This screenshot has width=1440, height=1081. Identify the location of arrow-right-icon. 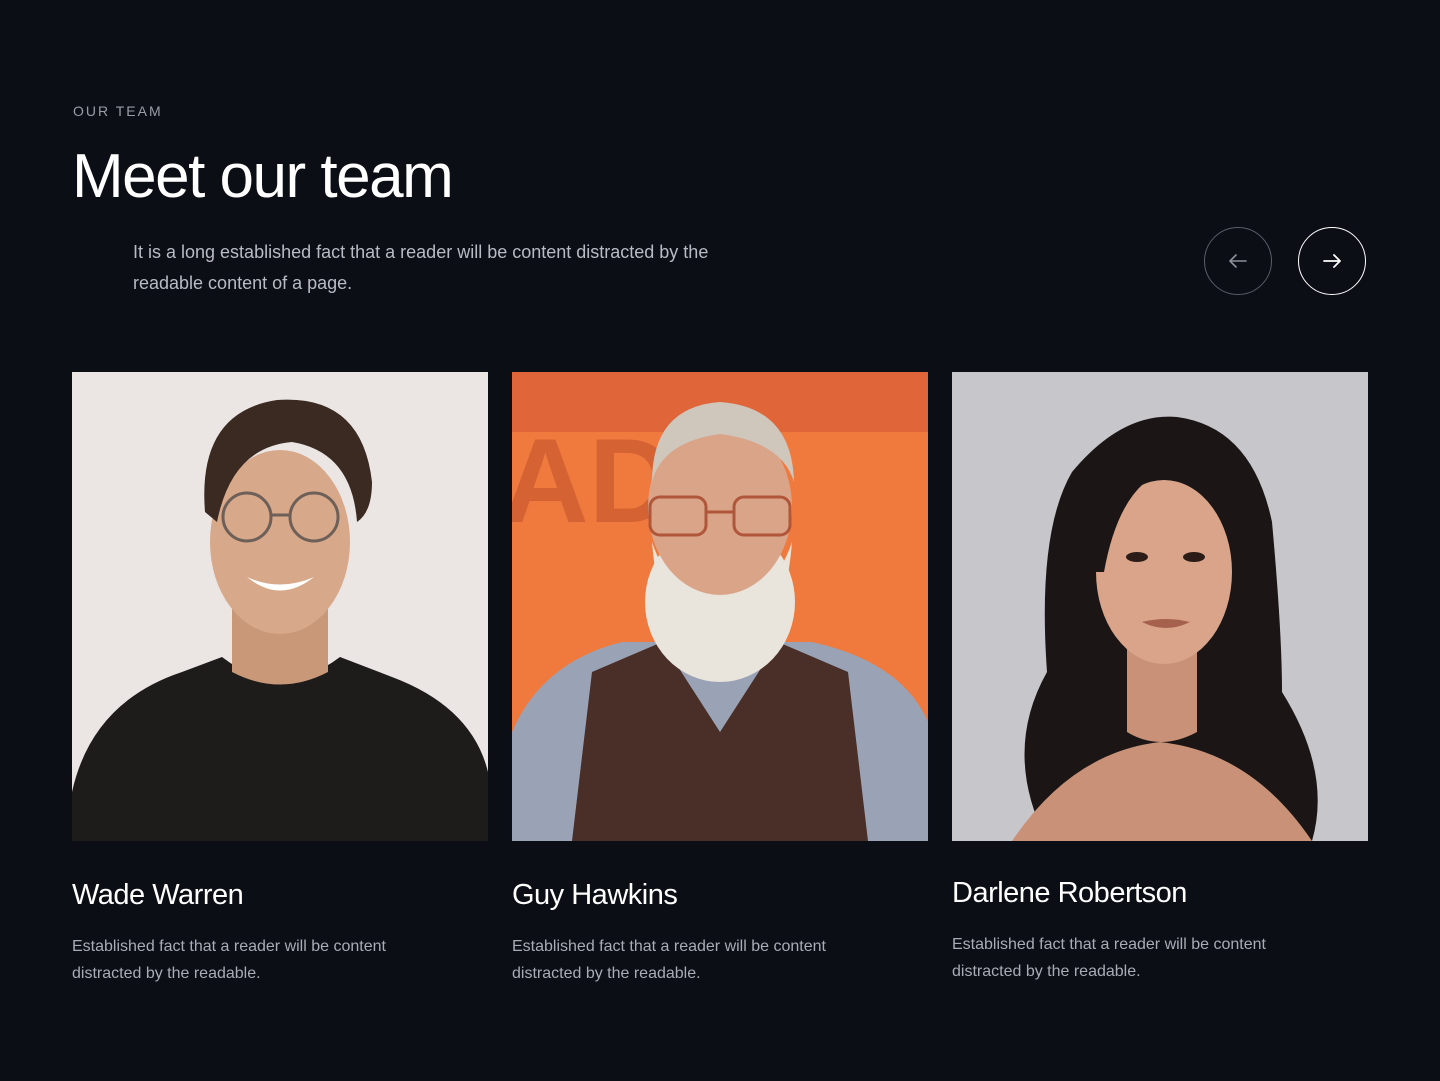
(1332, 261).